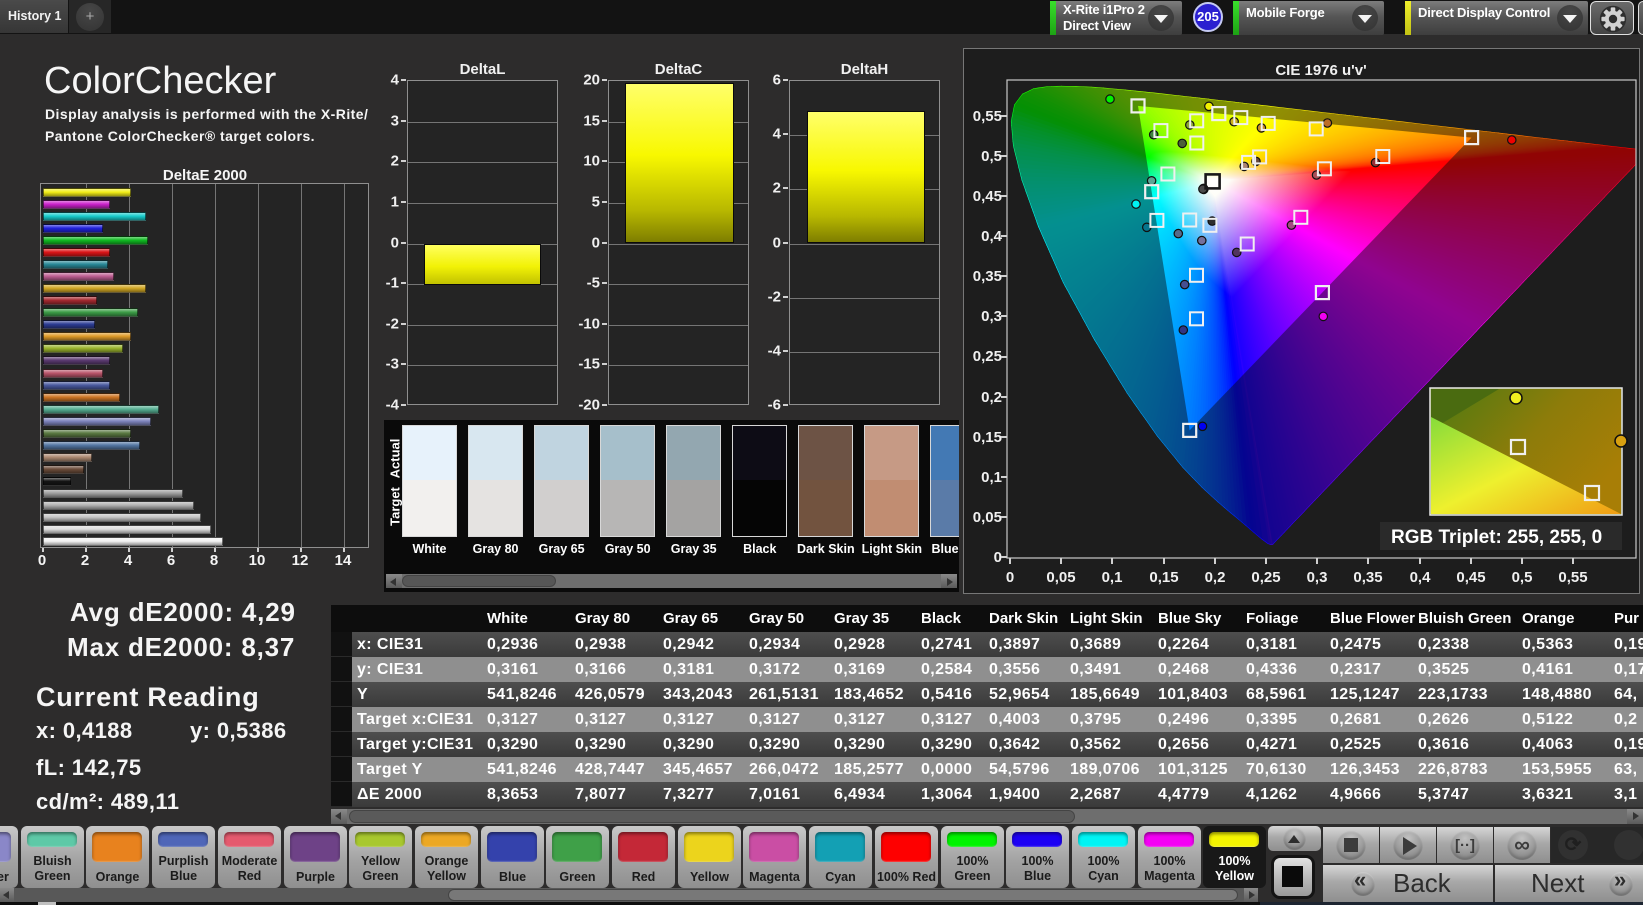  I want to click on svg-text: RGB Triplet: 255, 255, 0, so click(1496, 537).